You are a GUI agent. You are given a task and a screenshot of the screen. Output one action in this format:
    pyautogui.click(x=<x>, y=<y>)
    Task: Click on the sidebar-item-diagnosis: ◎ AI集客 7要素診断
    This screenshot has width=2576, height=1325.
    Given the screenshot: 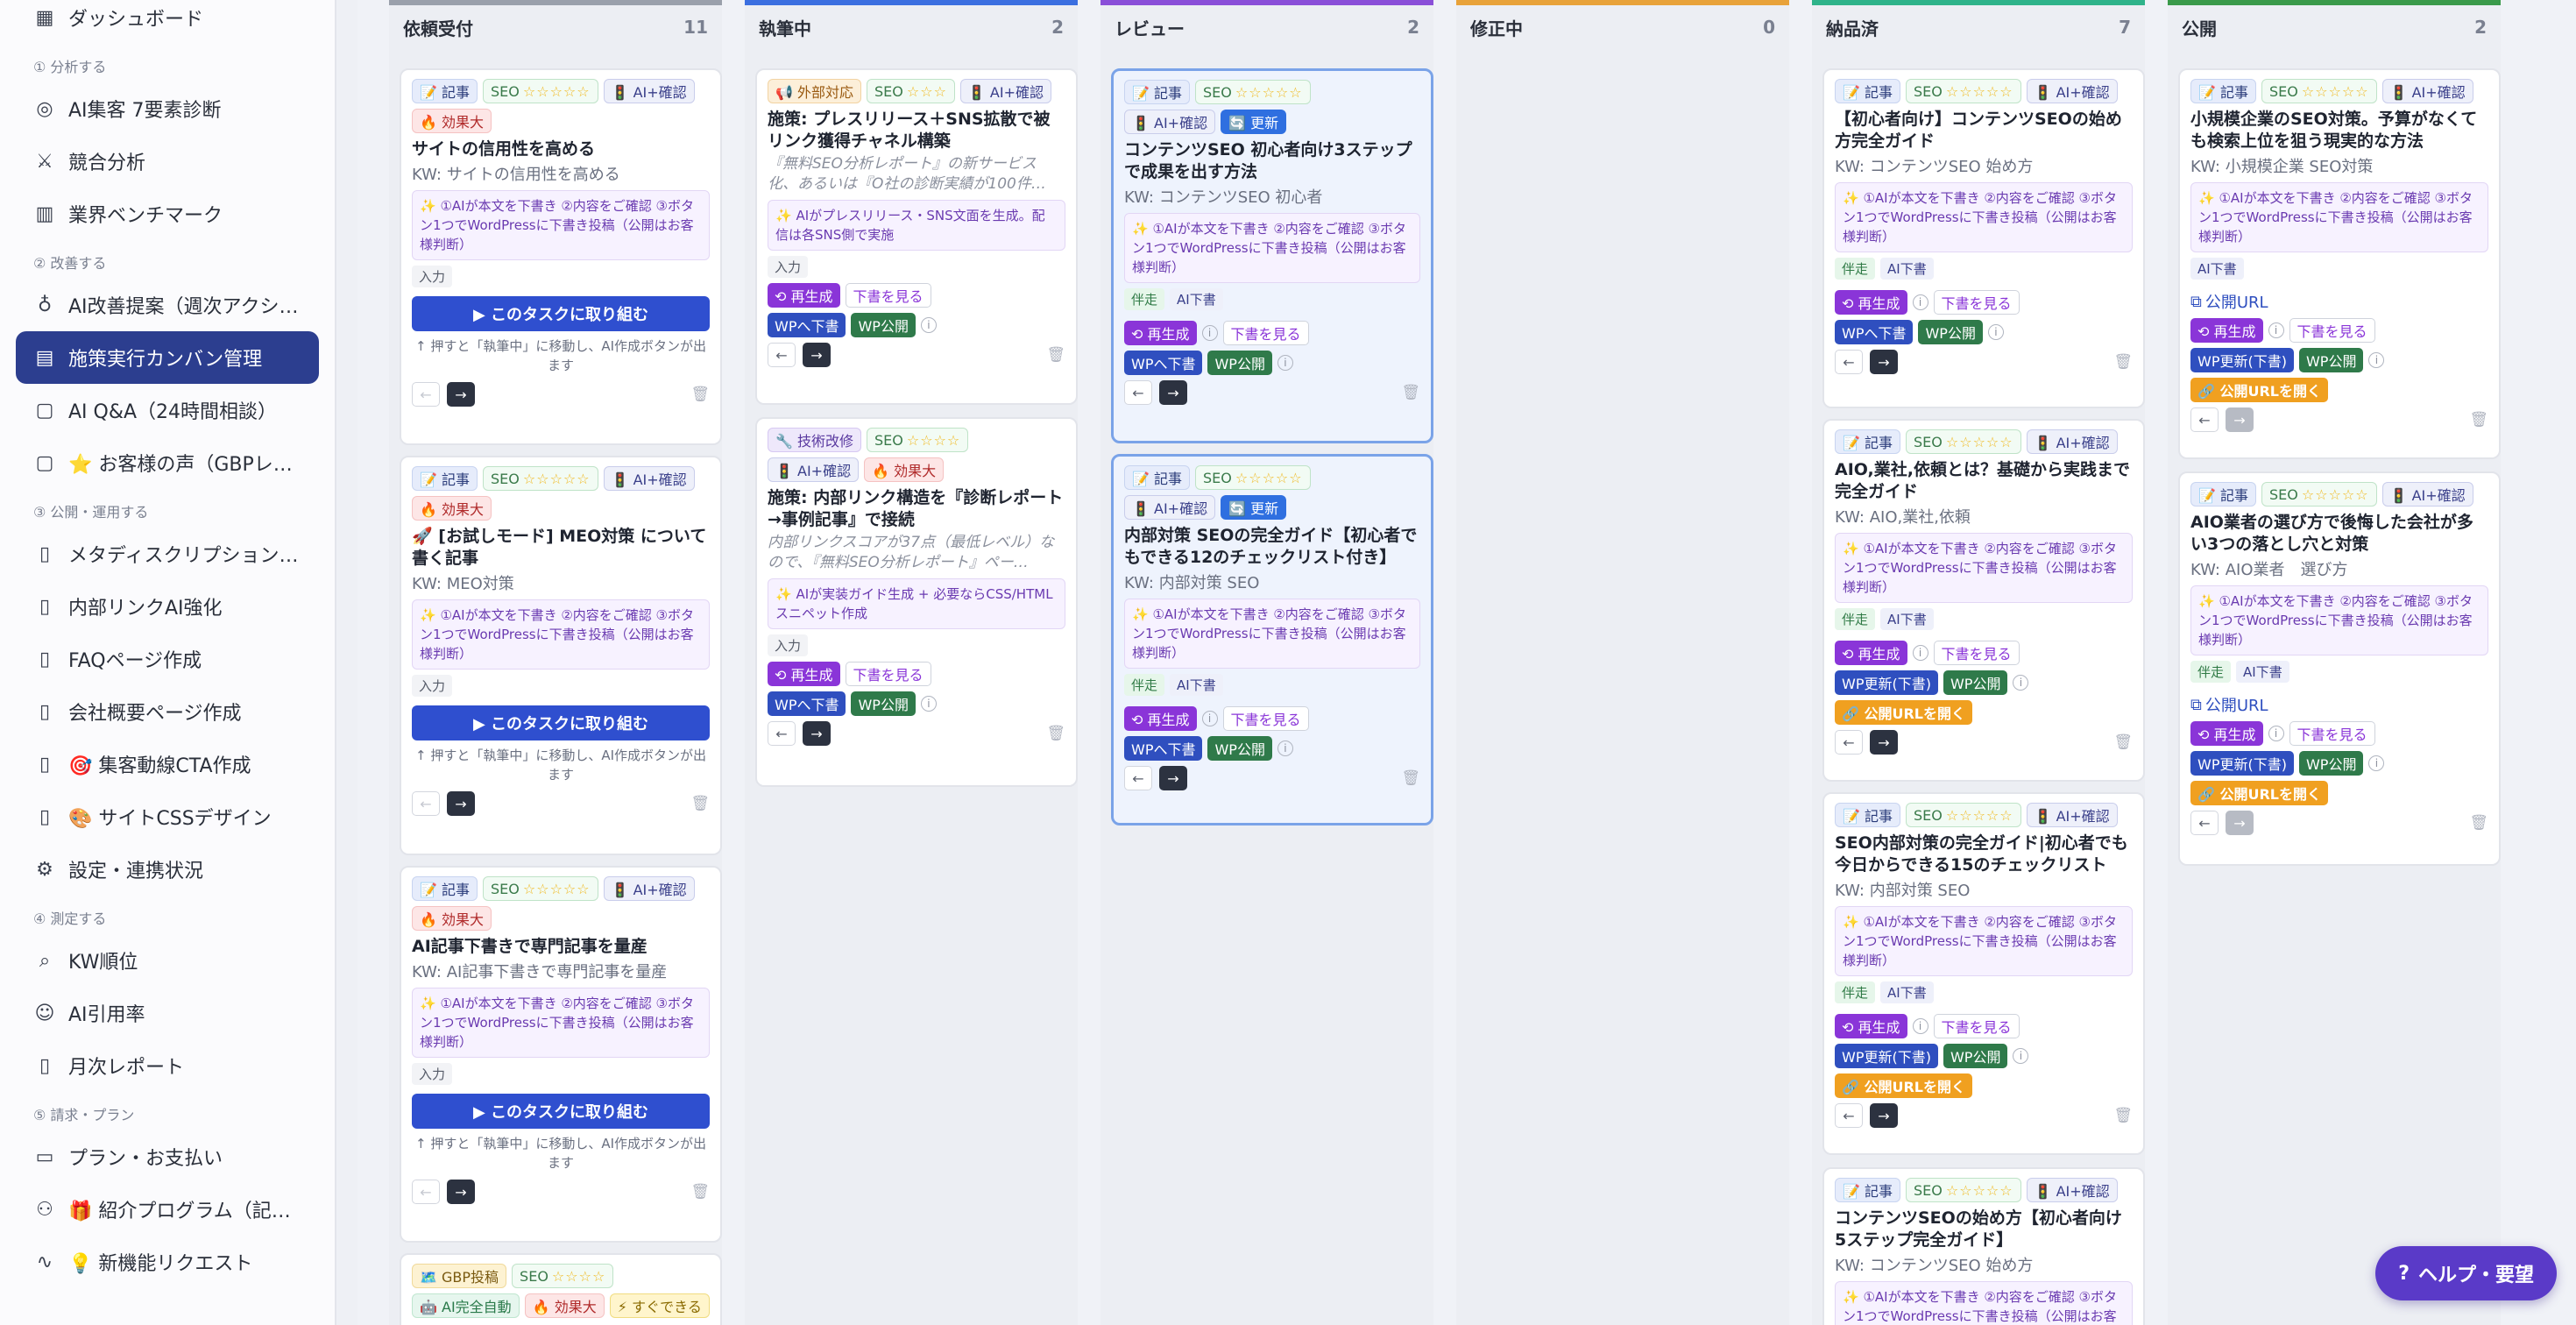 What is the action you would take?
    pyautogui.click(x=167, y=108)
    